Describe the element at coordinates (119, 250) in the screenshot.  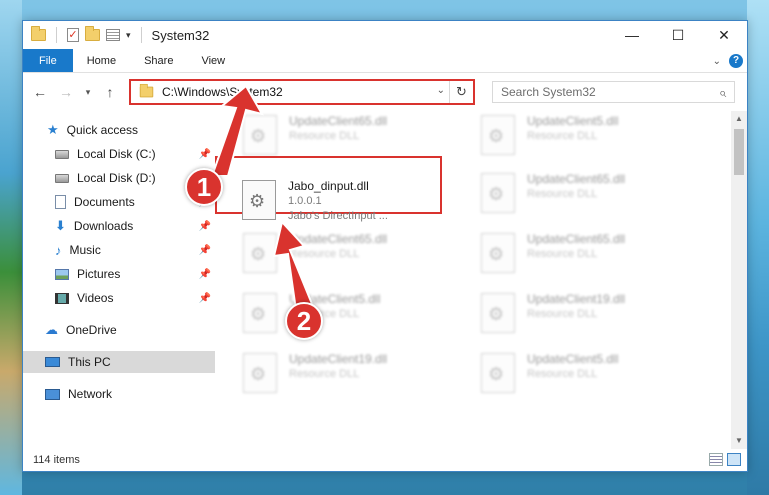
I see `sidebar-item-music: ♪ Music 📌` at that location.